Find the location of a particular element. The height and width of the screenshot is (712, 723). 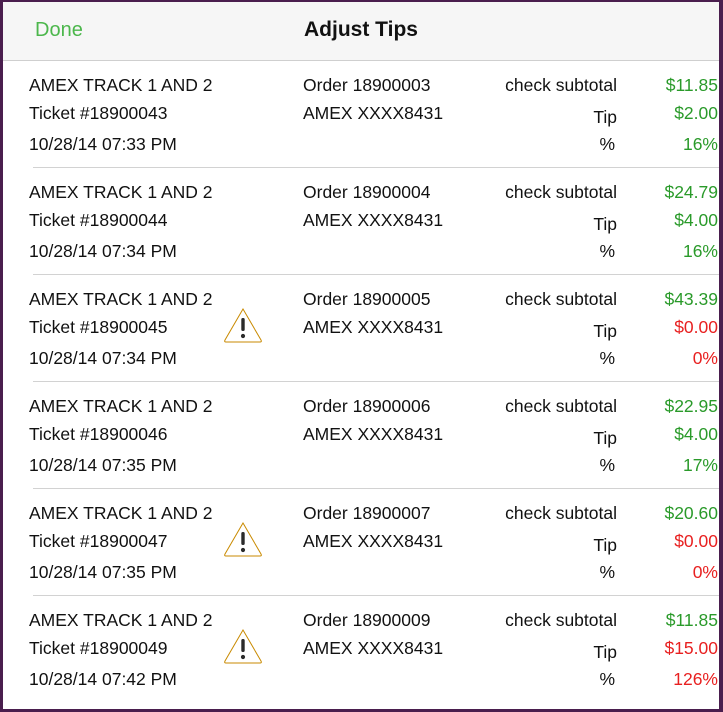

ticket-number: Ticket #18900045 is located at coordinates (98, 327).